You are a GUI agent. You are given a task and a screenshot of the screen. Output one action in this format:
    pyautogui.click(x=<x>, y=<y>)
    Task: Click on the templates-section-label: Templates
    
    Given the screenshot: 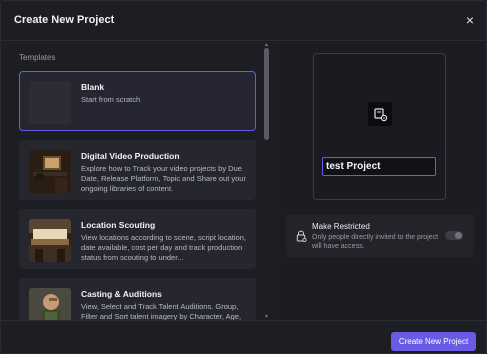 What is the action you would take?
    pyautogui.click(x=37, y=57)
    